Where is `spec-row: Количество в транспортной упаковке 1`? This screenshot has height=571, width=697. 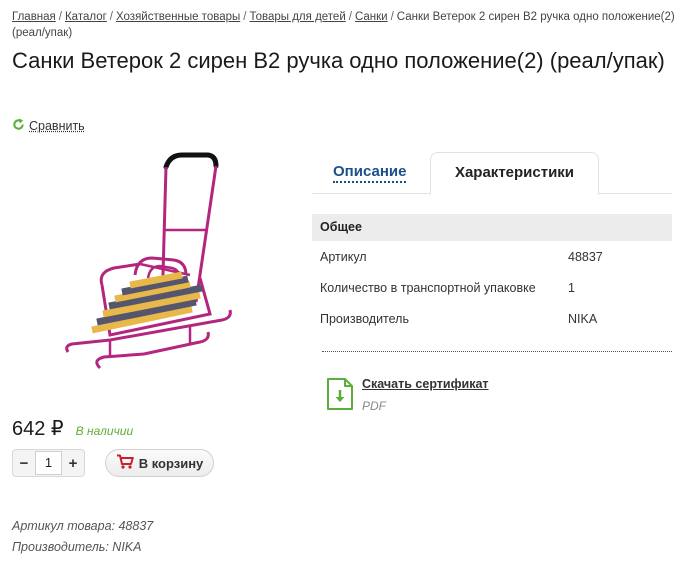
spec-row: Количество в транспортной упаковке 1 is located at coordinates (492, 287).